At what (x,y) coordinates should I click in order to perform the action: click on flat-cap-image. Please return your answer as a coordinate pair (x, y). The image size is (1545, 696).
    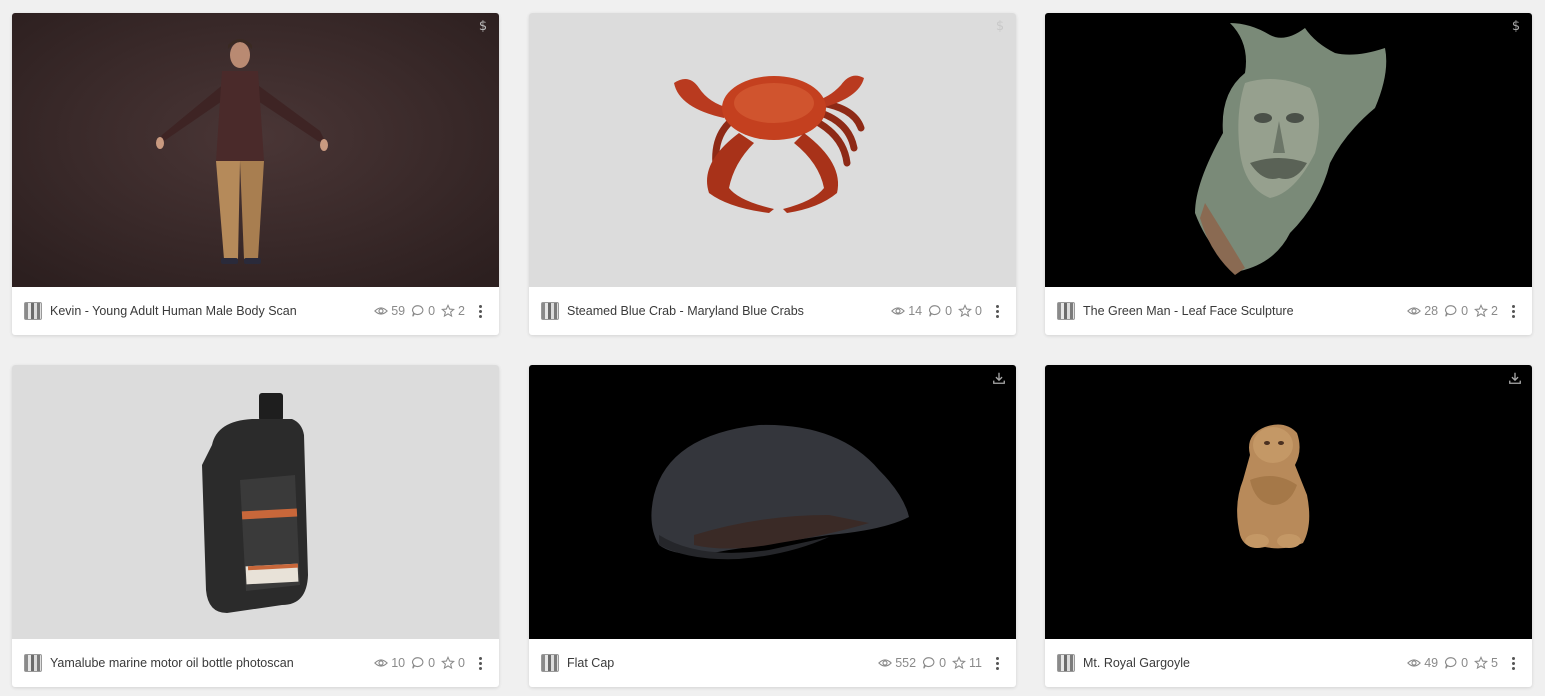
    Looking at the image, I should click on (772, 502).